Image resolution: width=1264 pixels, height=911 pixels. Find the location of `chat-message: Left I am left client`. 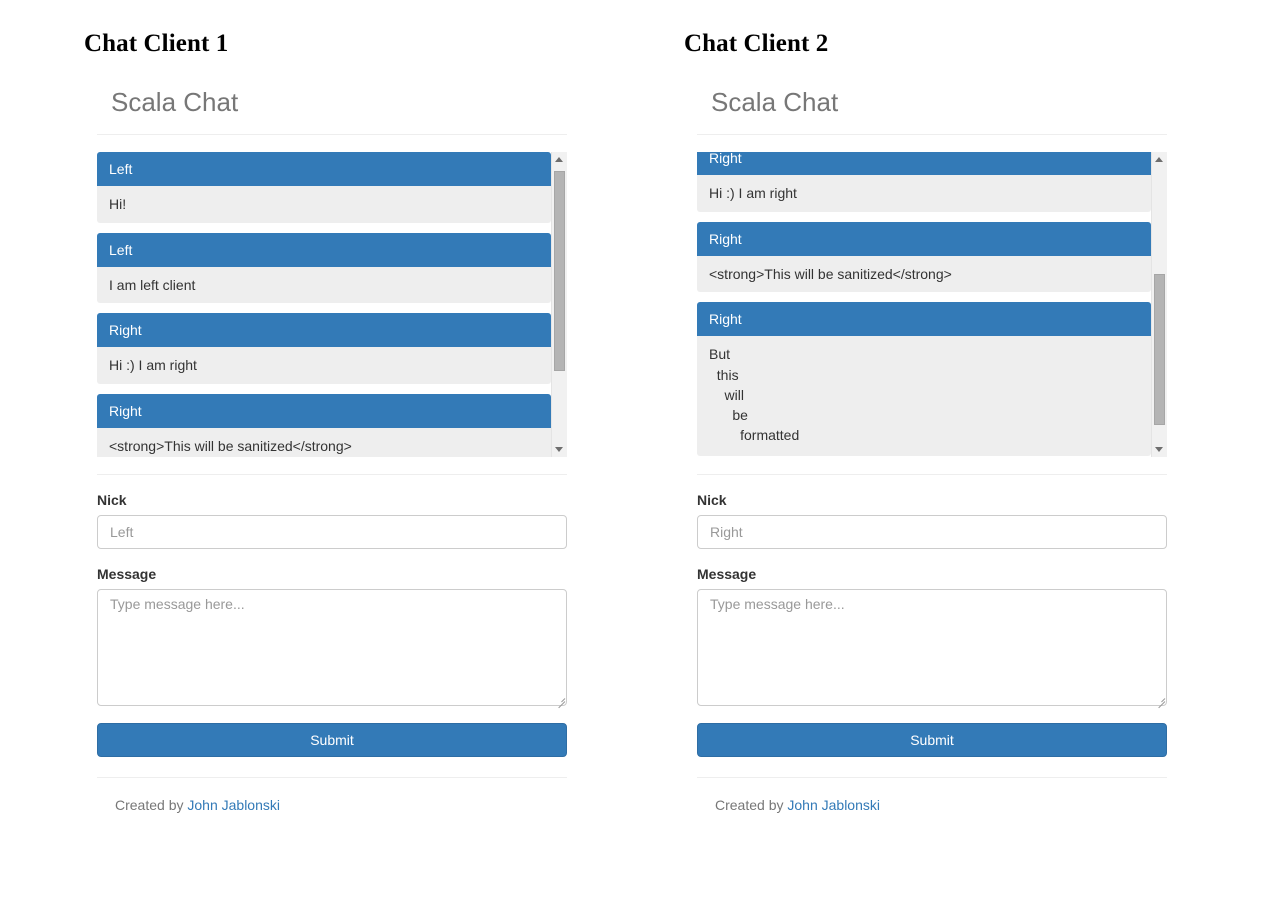

chat-message: Left I am left client is located at coordinates (324, 268).